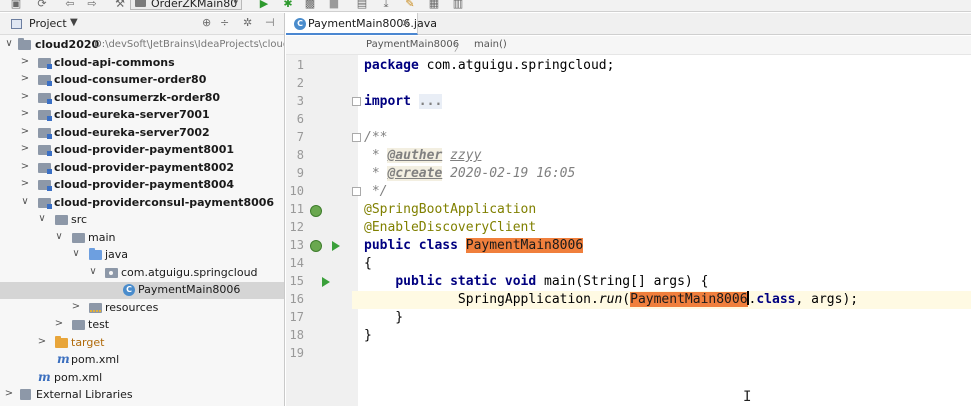  Describe the element at coordinates (296, 263) in the screenshot. I see `line-number: 14` at that location.